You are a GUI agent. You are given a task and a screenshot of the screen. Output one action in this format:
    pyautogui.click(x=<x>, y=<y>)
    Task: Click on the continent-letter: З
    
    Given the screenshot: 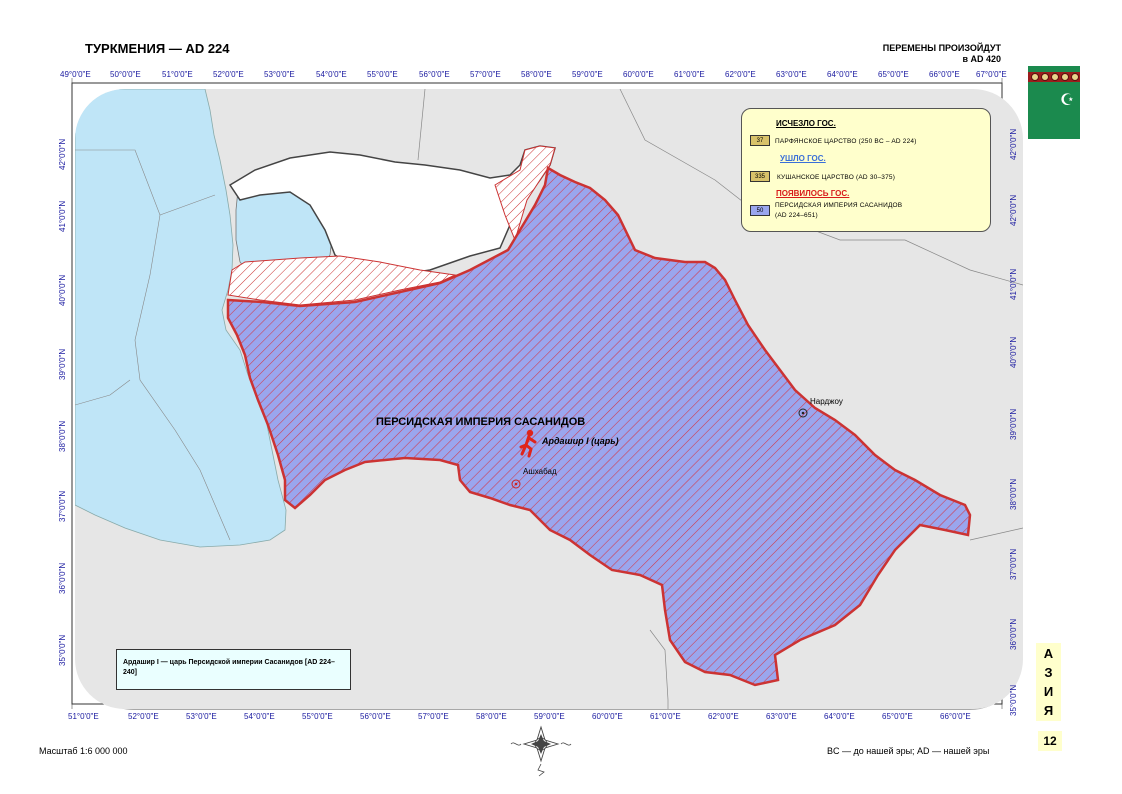 What is the action you would take?
    pyautogui.click(x=1048, y=672)
    